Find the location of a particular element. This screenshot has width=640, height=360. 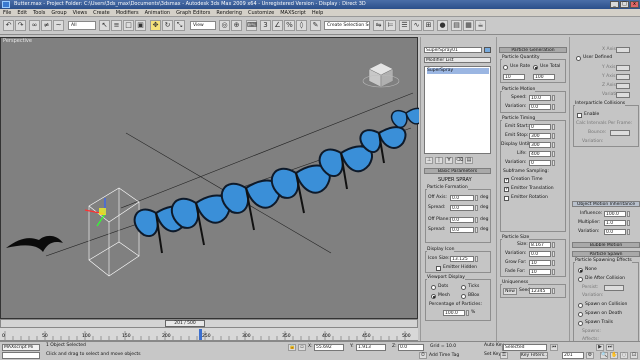

user-defined-radio is located at coordinates (578, 58).